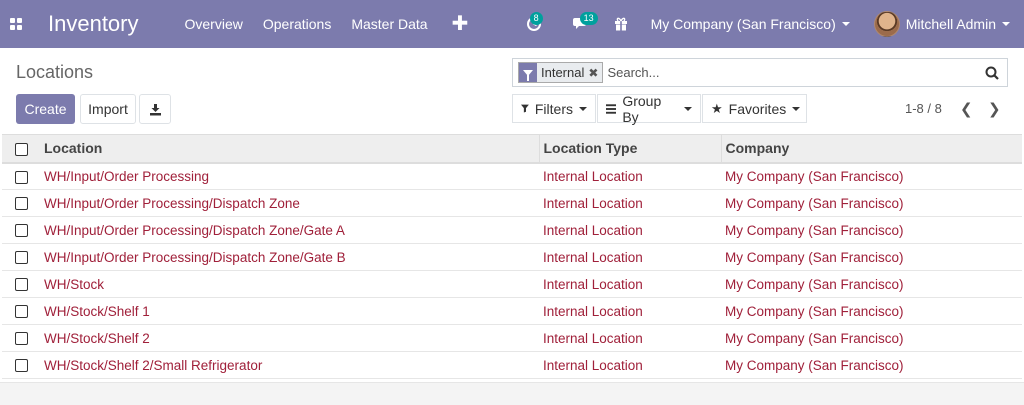 The width and height of the screenshot is (1024, 405). Describe the element at coordinates (21, 149) in the screenshot. I see `select-all-checkbox` at that location.